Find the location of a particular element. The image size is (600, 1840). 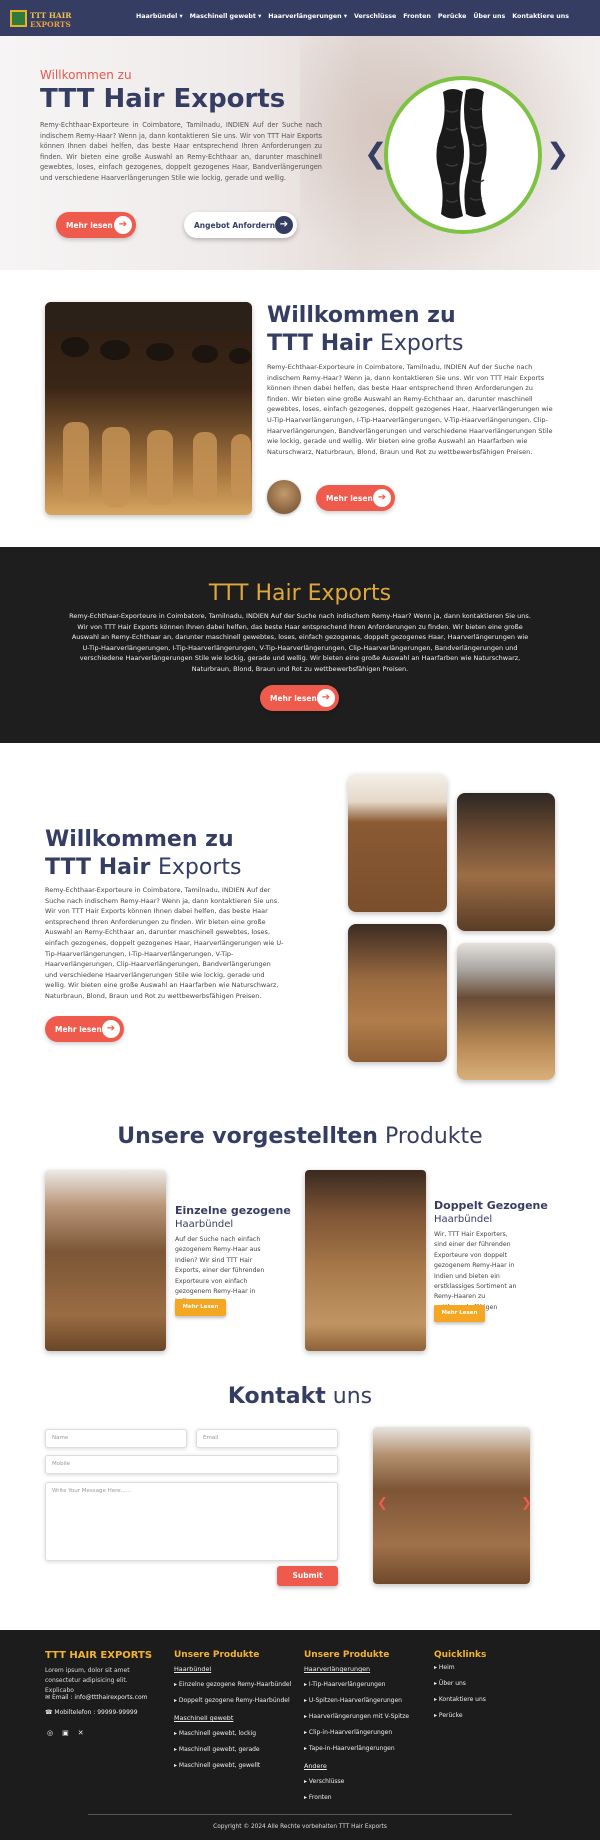

mail-icon: ✉ is located at coordinates (48, 1697).